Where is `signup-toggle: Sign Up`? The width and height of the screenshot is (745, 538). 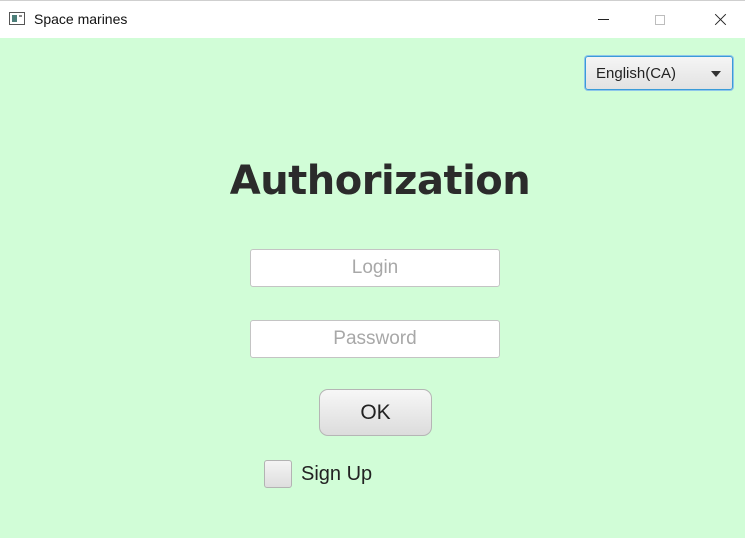
signup-toggle: Sign Up is located at coordinates (318, 474).